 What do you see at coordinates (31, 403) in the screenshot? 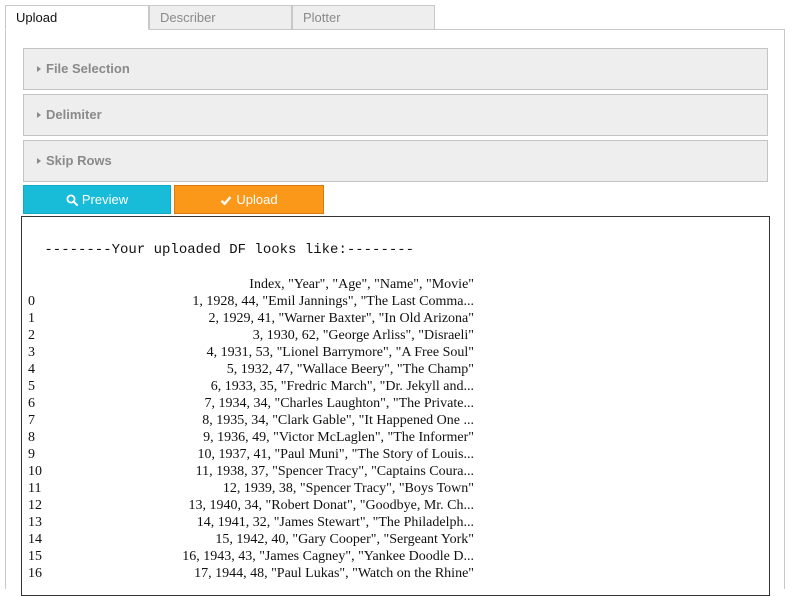
I see `row-index: 6` at bounding box center [31, 403].